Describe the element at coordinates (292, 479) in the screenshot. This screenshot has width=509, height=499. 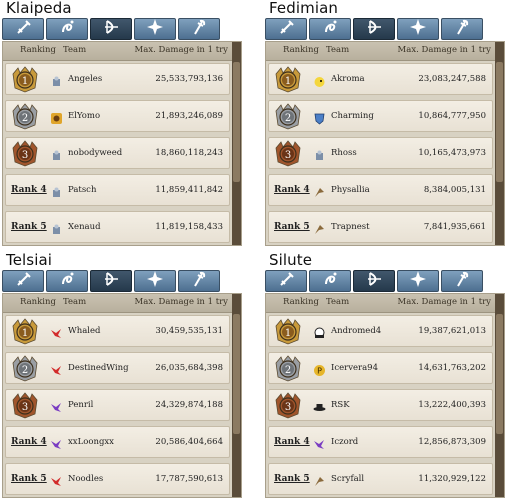
I see `rank-label: Rank 5` at that location.